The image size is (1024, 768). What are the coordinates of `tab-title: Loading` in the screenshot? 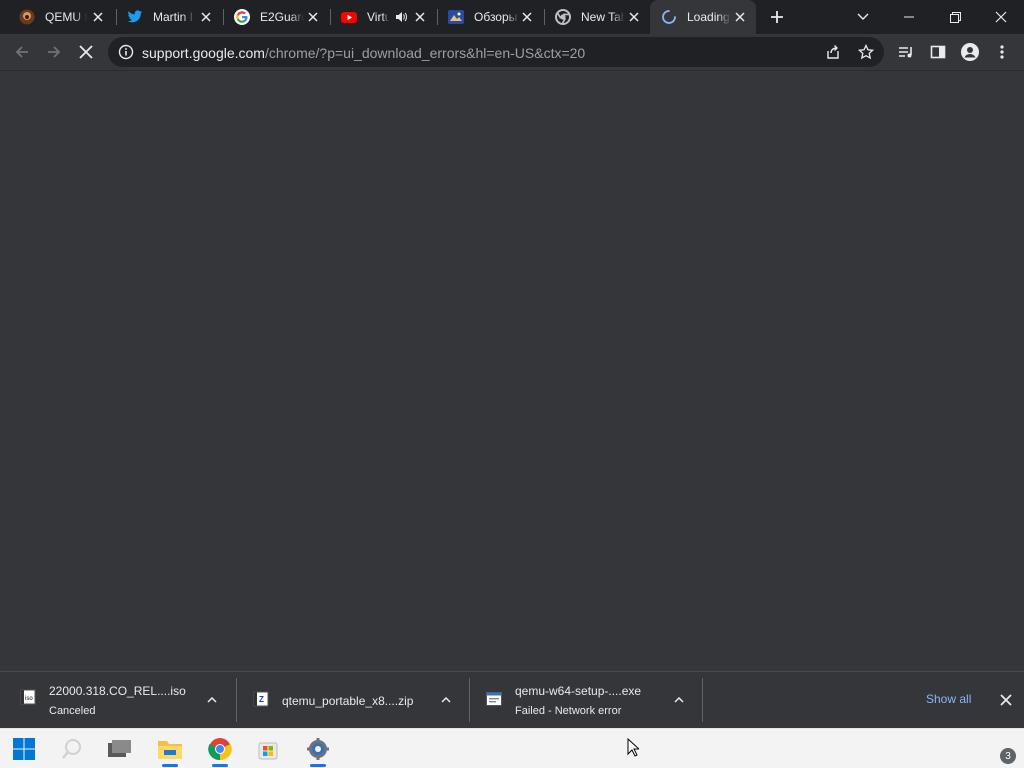 It's located at (708, 17).